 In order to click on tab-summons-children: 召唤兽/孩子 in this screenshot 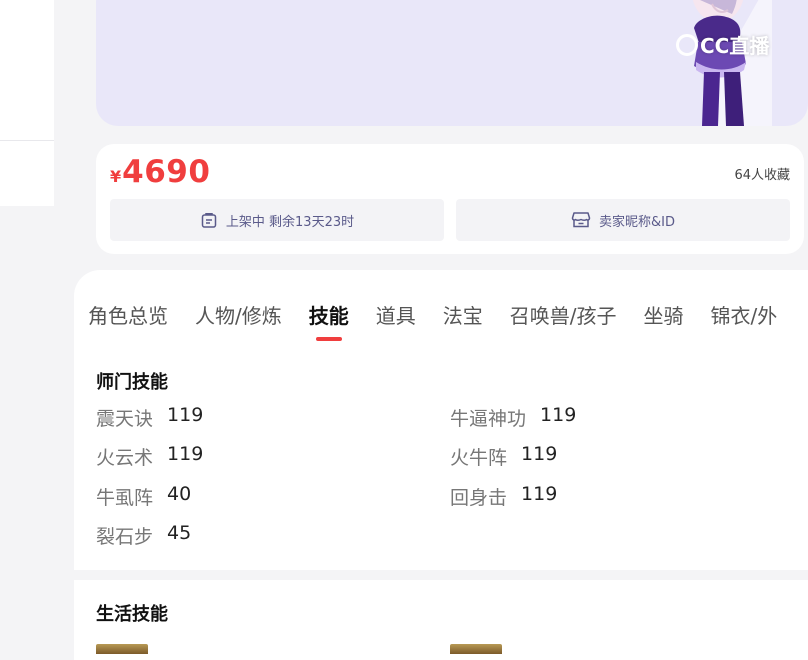, I will do `click(563, 314)`.